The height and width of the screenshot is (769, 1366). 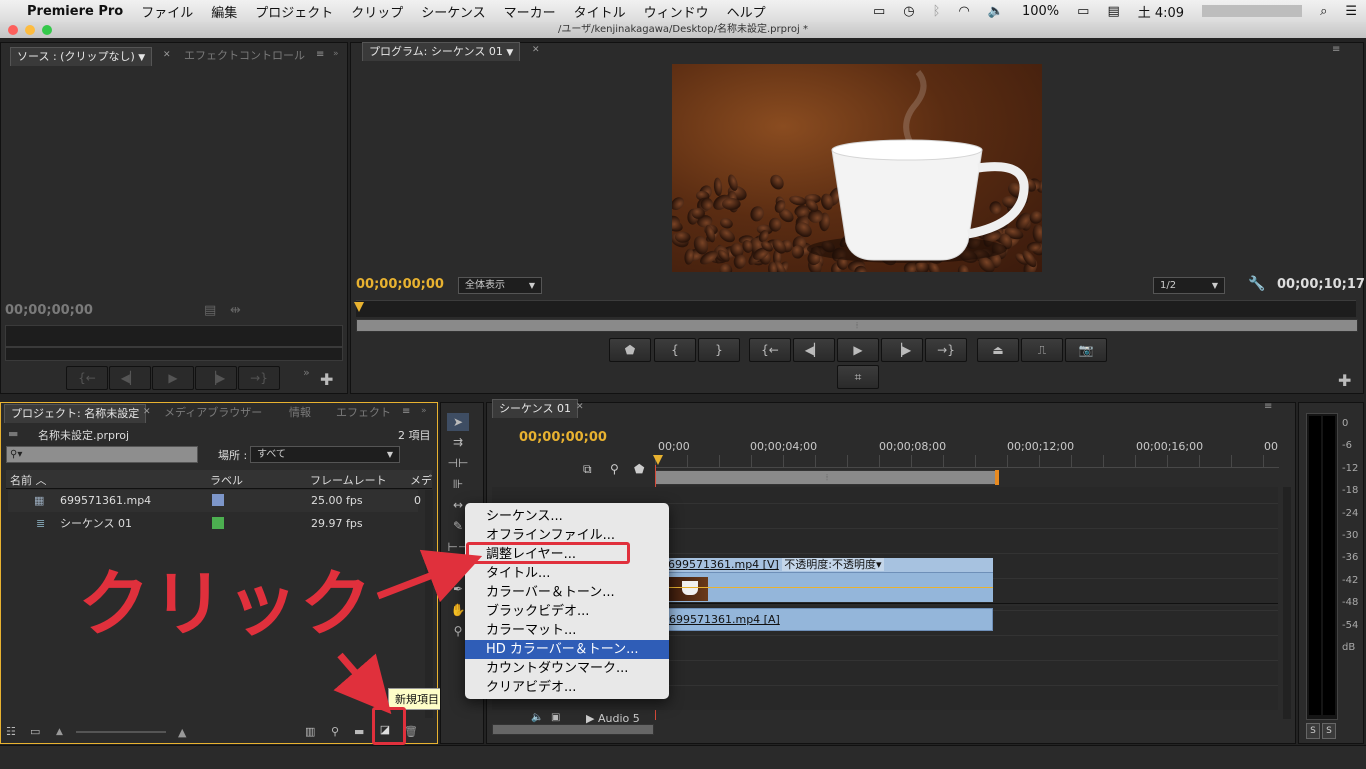 What do you see at coordinates (429, 576) in the screenshot?
I see `arrow-to-adjustment-layer` at bounding box center [429, 576].